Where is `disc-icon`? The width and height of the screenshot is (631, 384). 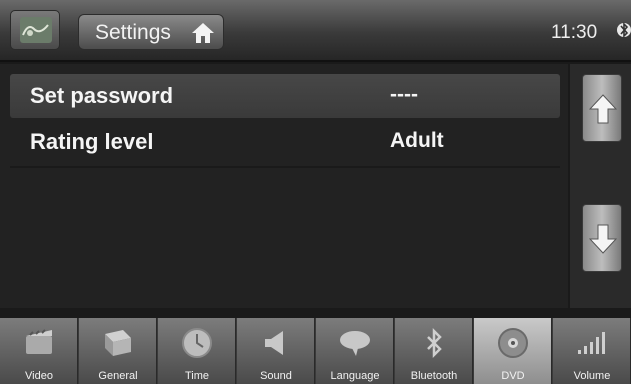
disc-icon is located at coordinates (513, 343).